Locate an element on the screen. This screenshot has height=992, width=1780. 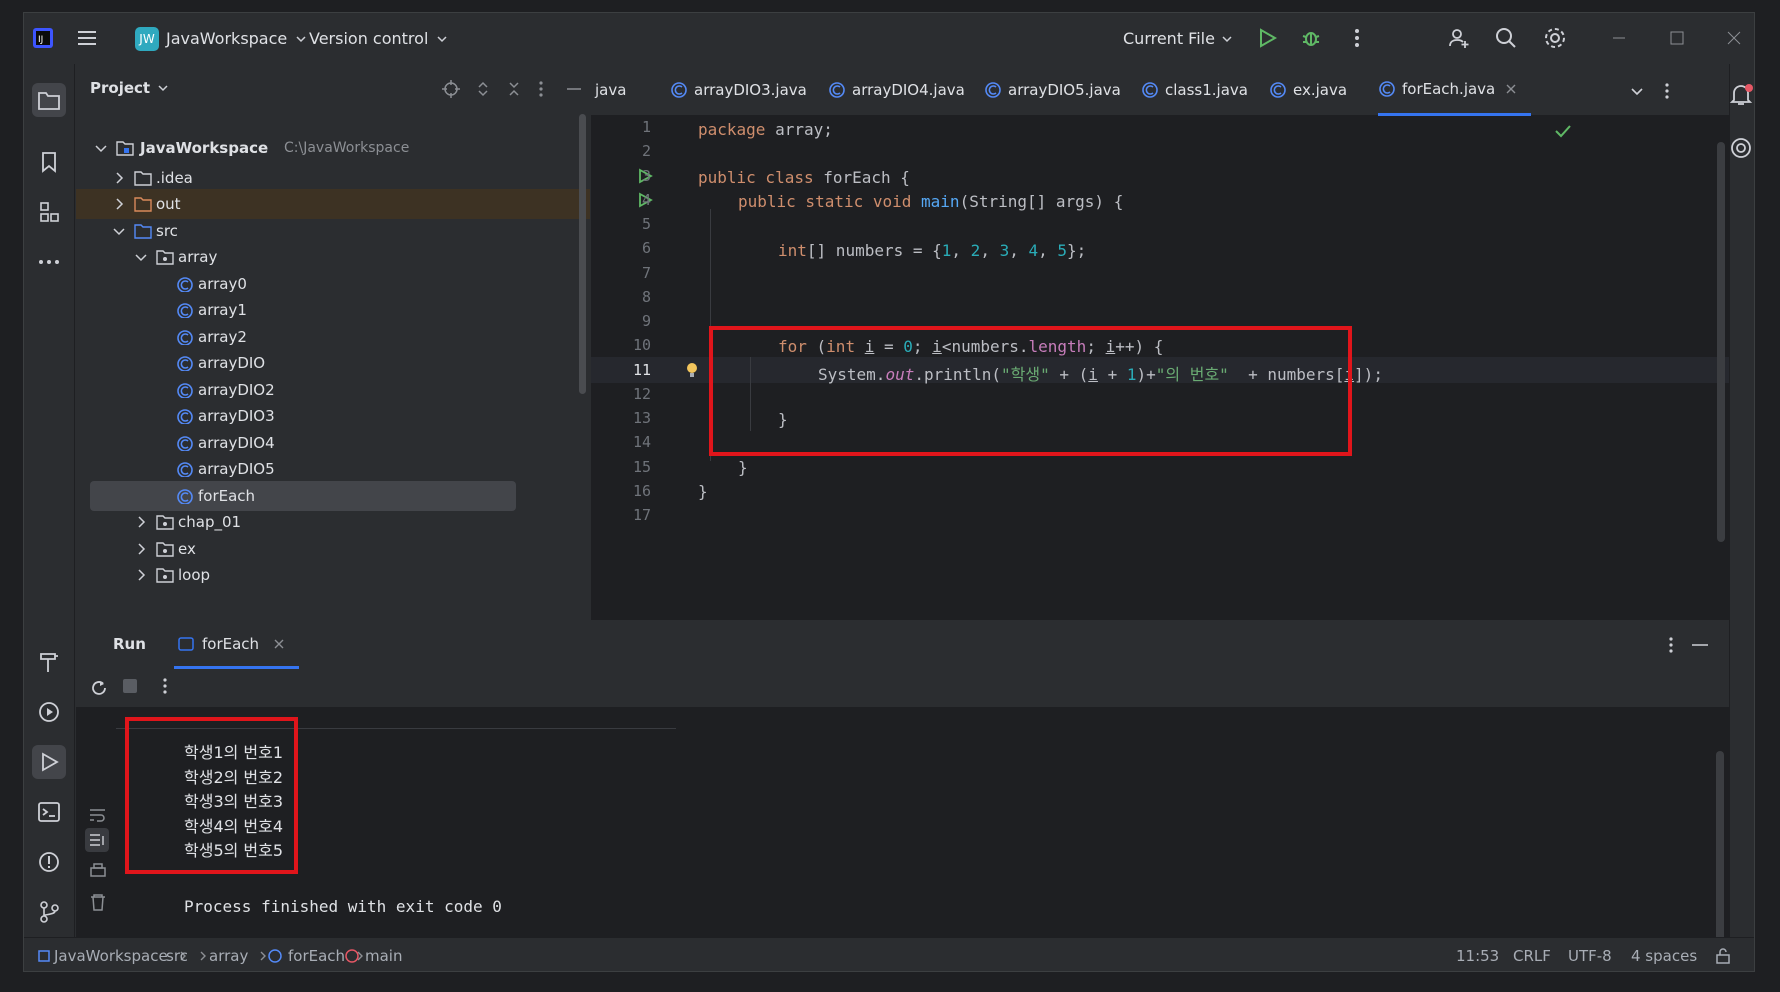
close-window-icon is located at coordinates (1734, 38).